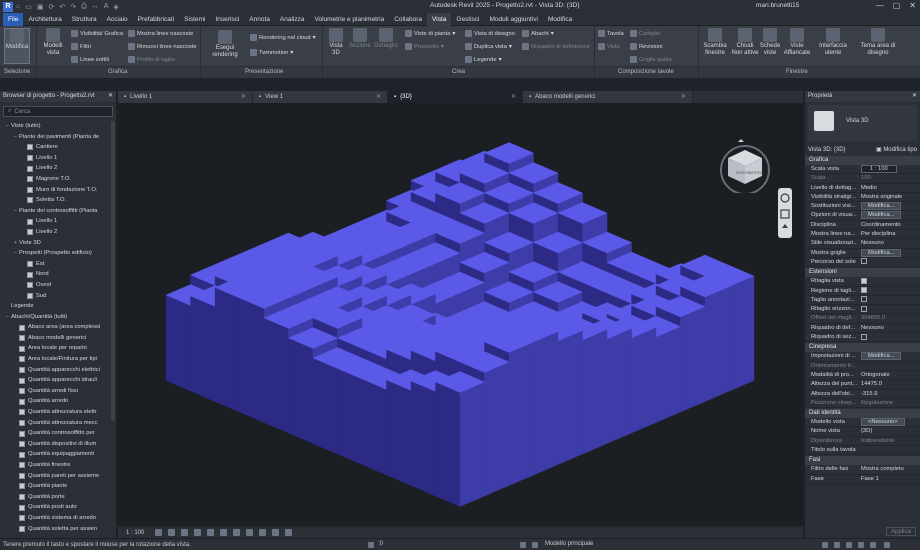 The width and height of the screenshot is (920, 550). Describe the element at coordinates (58, 232) in the screenshot. I see `browser-item: Livello 2` at that location.